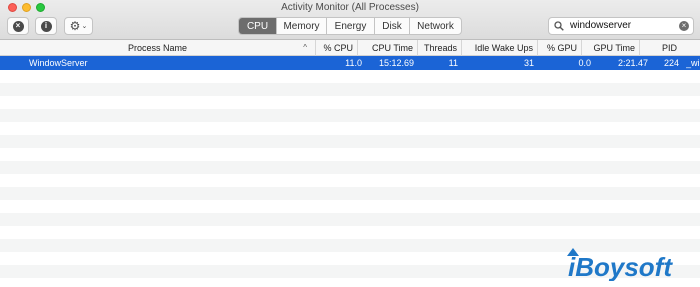 This screenshot has height=287, width=700. Describe the element at coordinates (305, 47) in the screenshot. I see `sort-ascending-icon: ^` at that location.